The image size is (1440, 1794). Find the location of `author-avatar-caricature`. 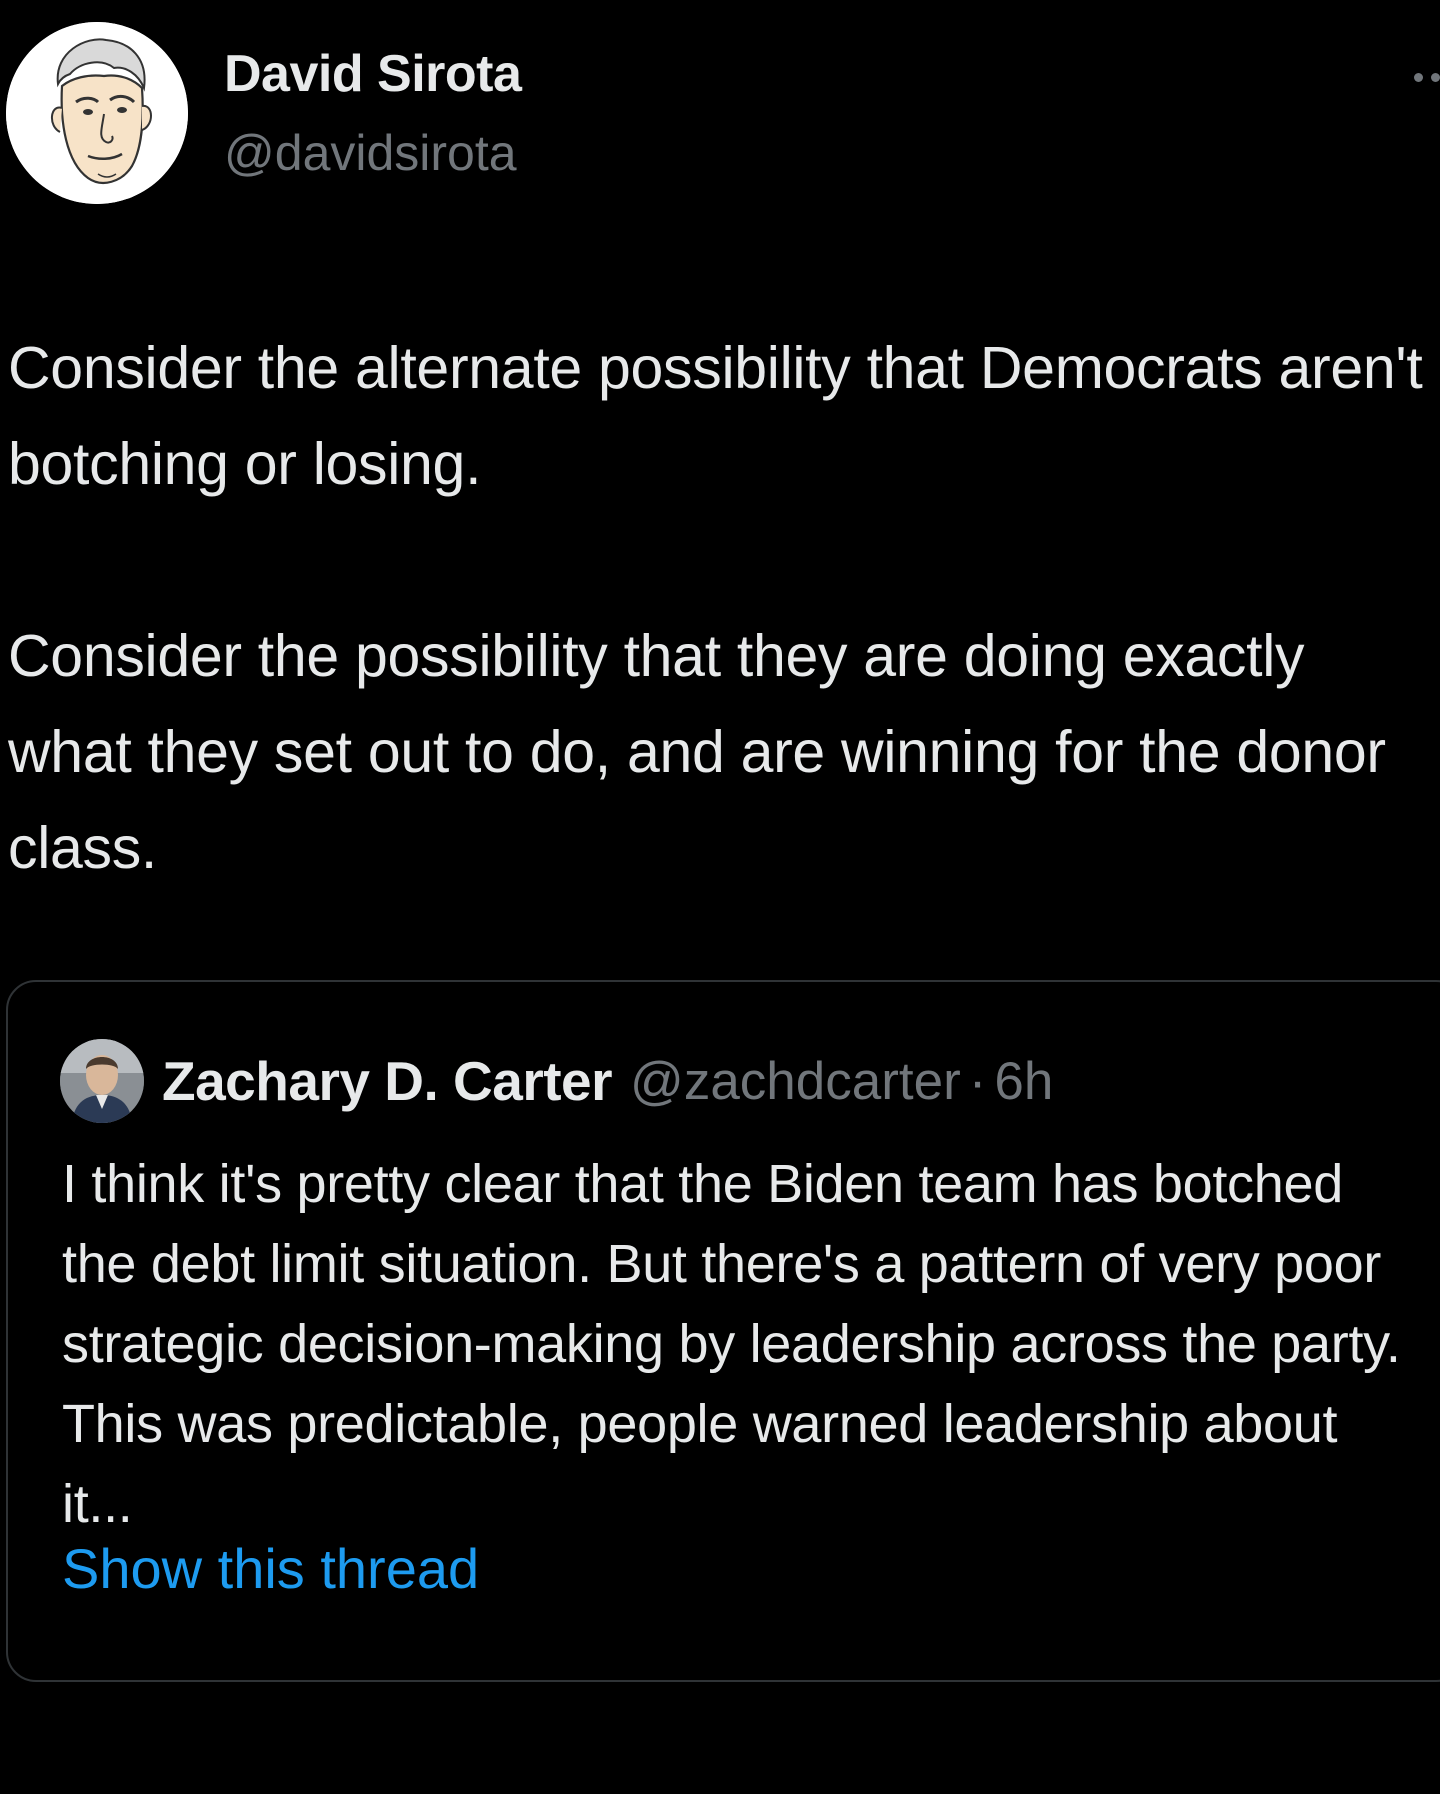

author-avatar-caricature is located at coordinates (97, 113).